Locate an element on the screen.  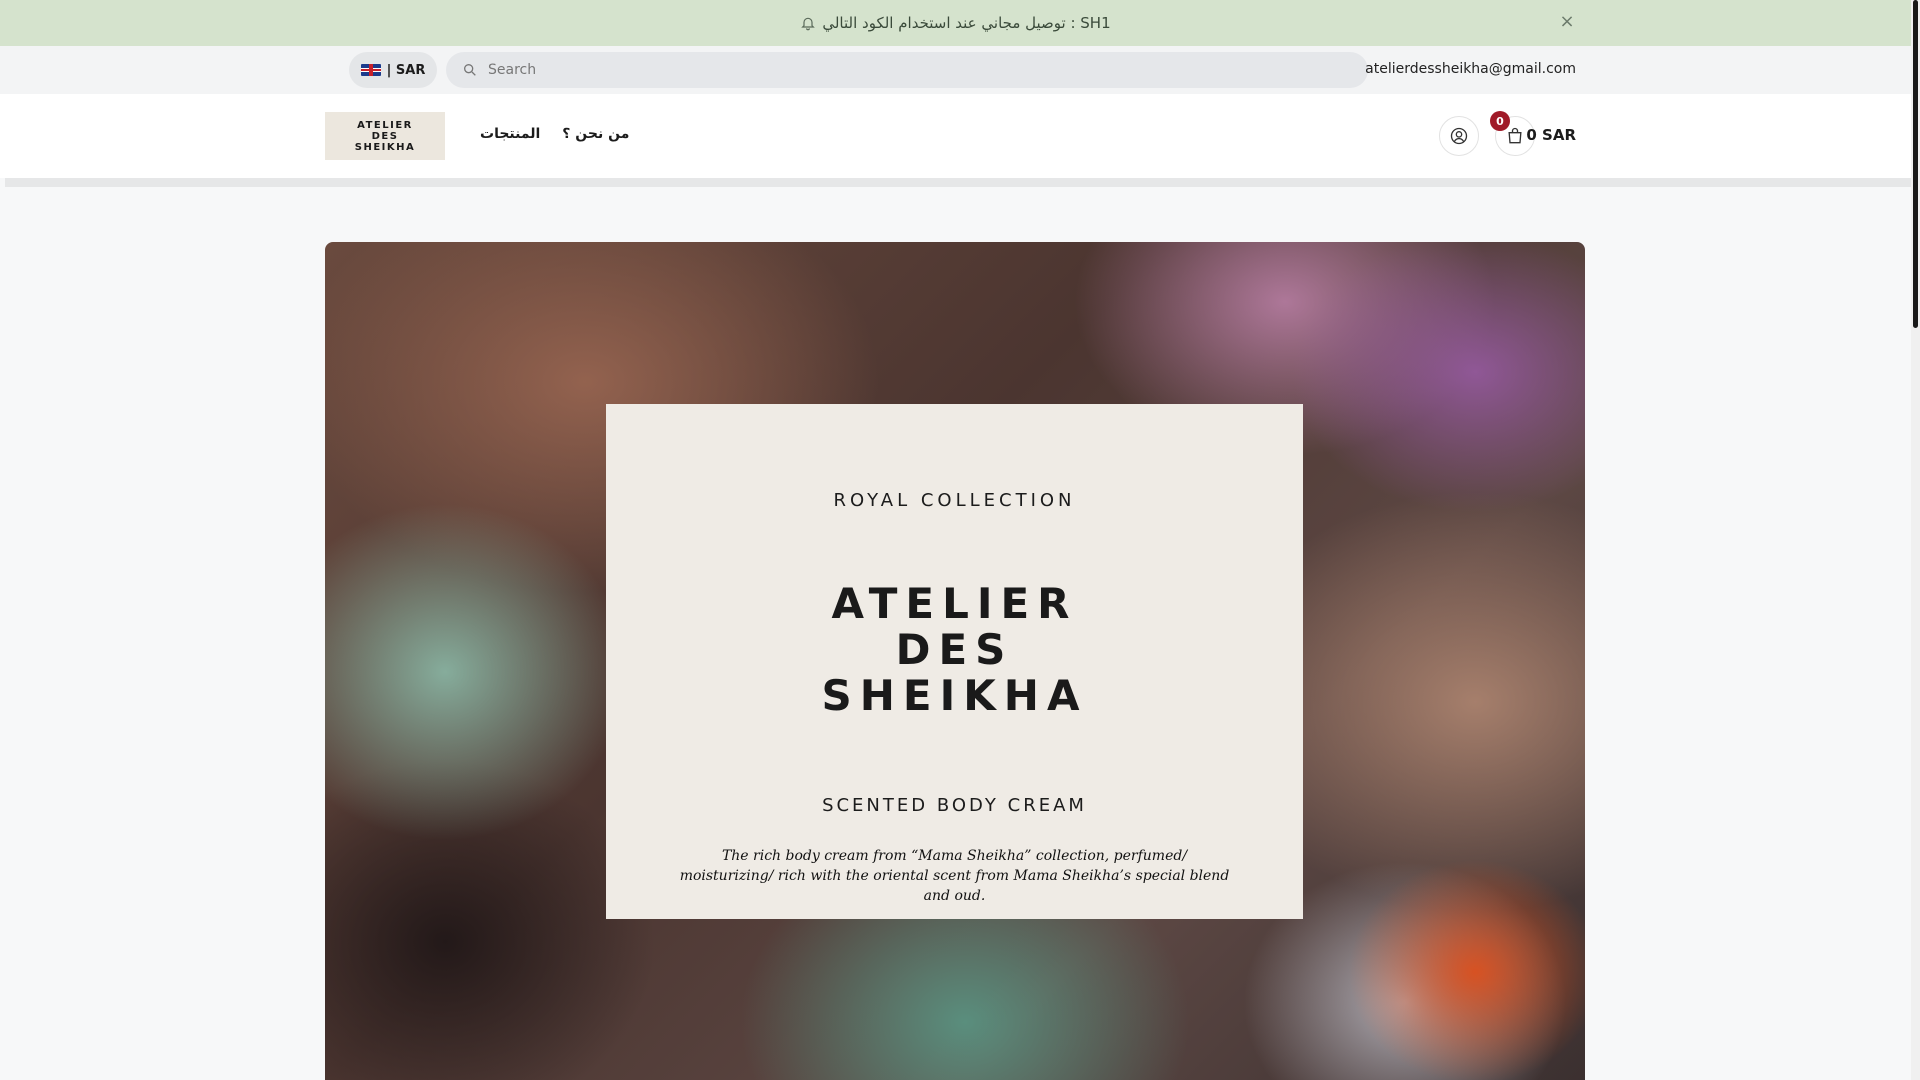
brand-line: ATELIER is located at coordinates (954, 603).